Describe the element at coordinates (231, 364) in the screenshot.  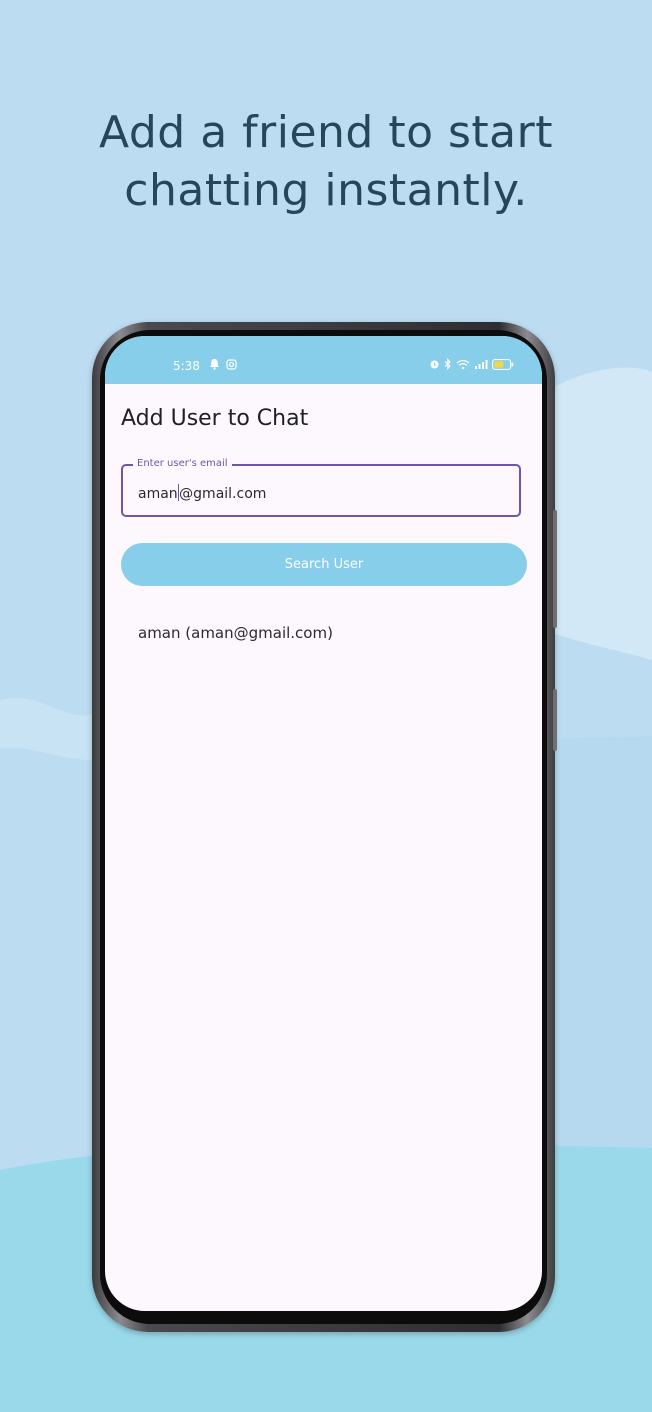
I see `instagram-icon` at that location.